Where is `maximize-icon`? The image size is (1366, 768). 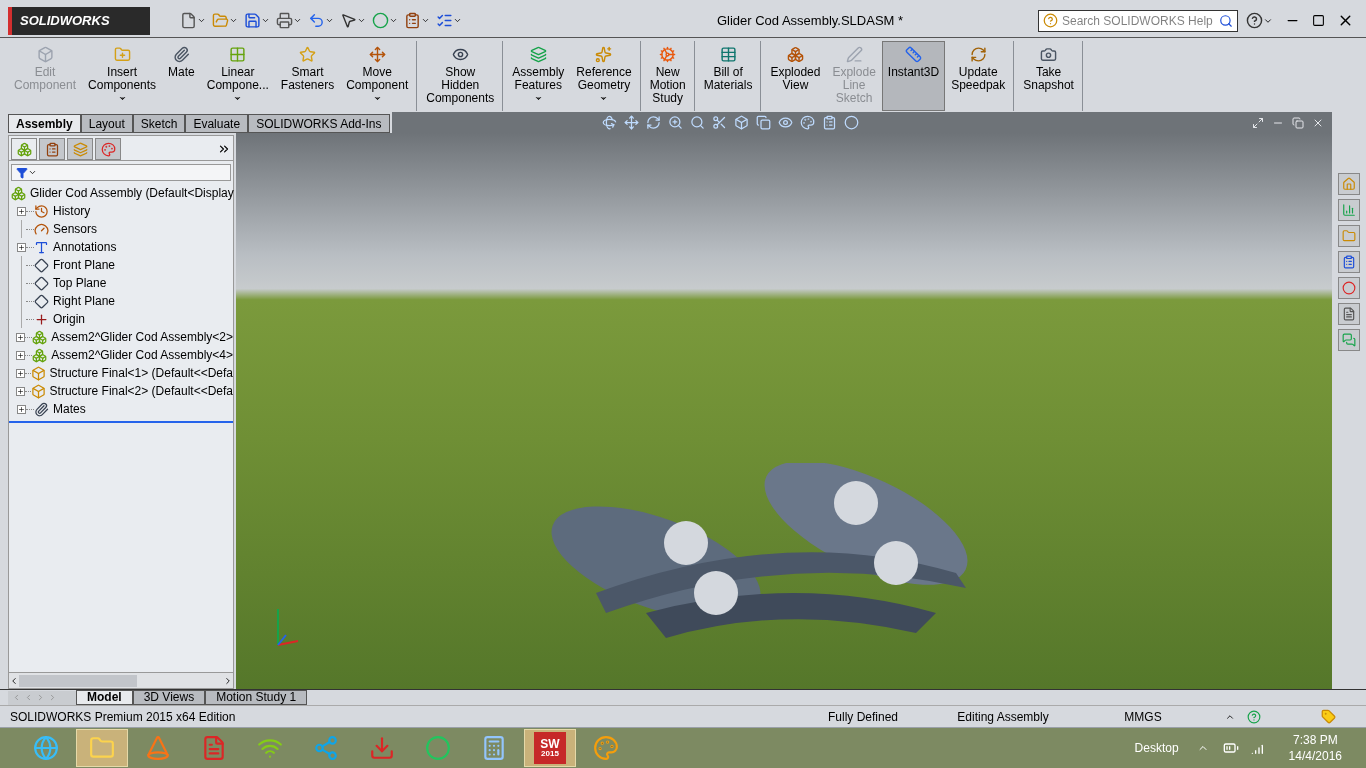
maximize-icon is located at coordinates (1318, 20).